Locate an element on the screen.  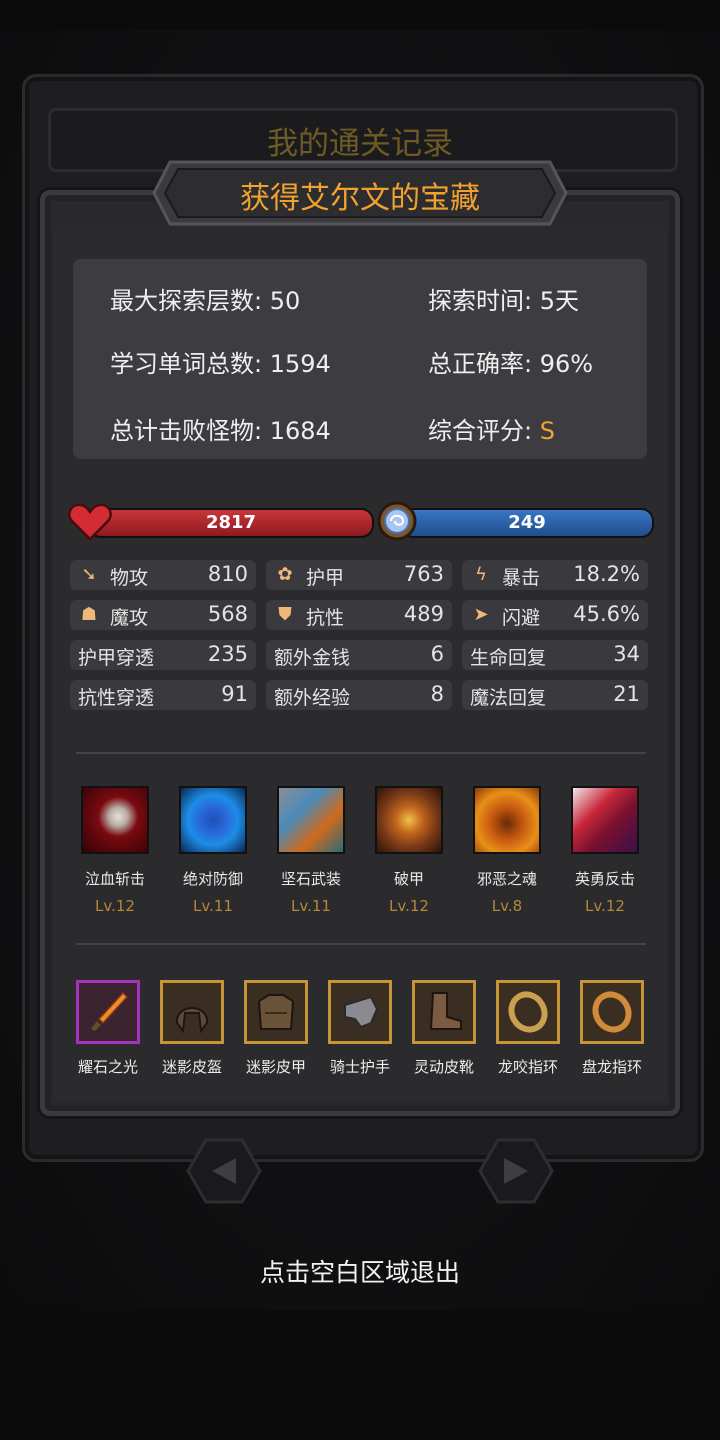
equip-name: 盘龙指环 is located at coordinates (611, 1067).